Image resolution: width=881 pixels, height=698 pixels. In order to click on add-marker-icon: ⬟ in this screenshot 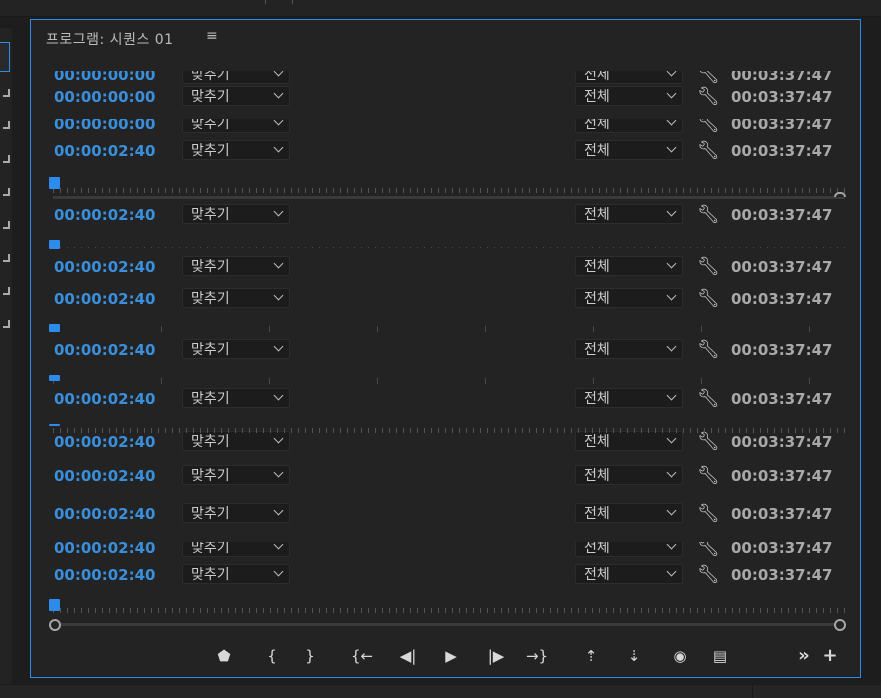, I will do `click(224, 656)`.